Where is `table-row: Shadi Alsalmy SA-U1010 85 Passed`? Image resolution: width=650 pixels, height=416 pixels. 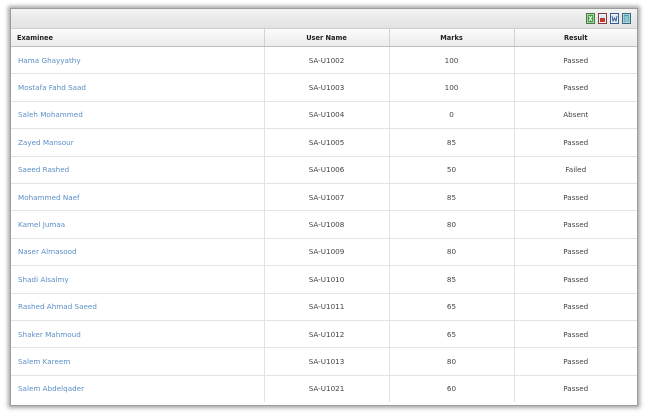 table-row: Shadi Alsalmy SA-U1010 85 Passed is located at coordinates (324, 279).